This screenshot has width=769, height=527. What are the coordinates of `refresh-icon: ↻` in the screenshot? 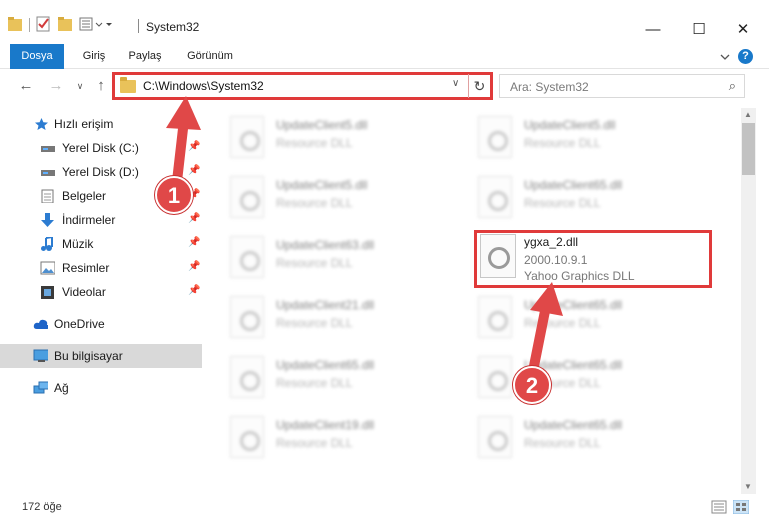 It's located at (479, 86).